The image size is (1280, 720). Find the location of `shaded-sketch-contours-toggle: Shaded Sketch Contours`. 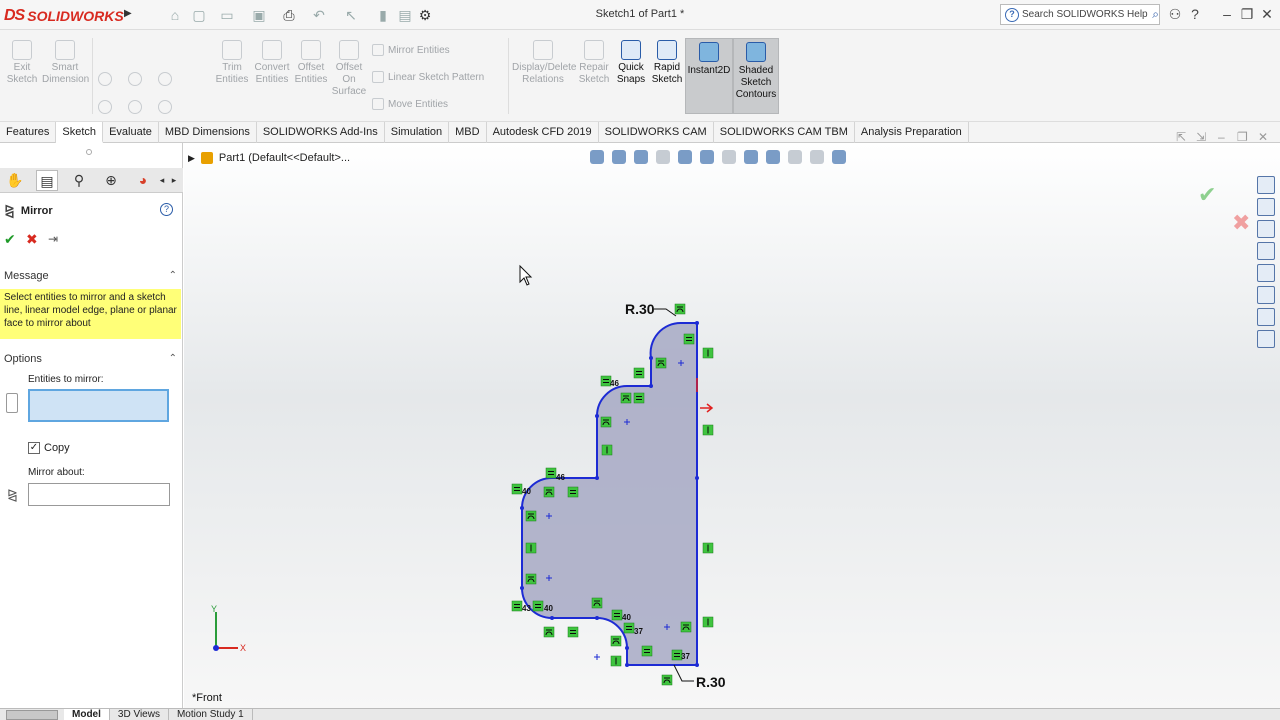

shaded-sketch-contours-toggle: Shaded Sketch Contours is located at coordinates (756, 76).